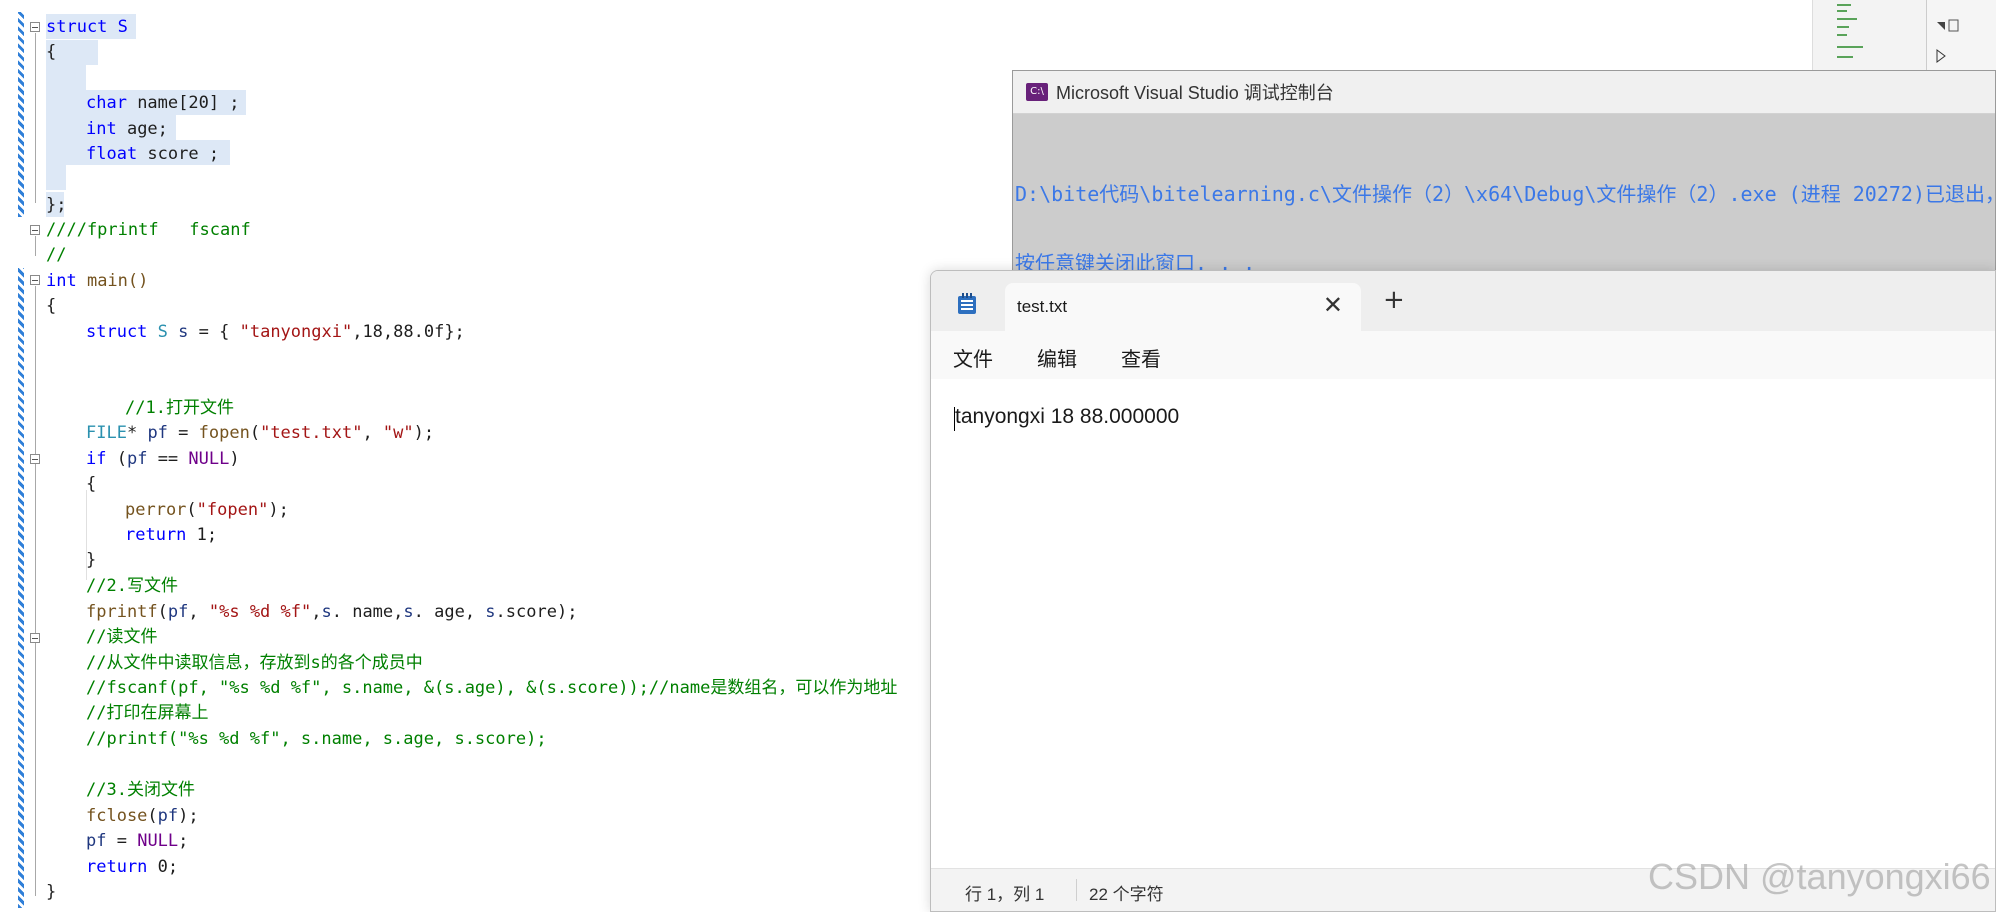 The height and width of the screenshot is (912, 1996). What do you see at coordinates (1005, 894) in the screenshot?
I see `cursor-position: 行 1，列 1` at bounding box center [1005, 894].